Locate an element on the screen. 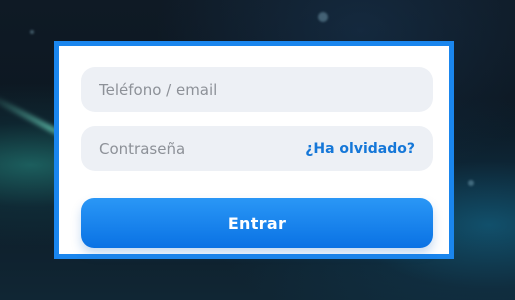  password-field: ¿Ha olvidado? is located at coordinates (257, 148).